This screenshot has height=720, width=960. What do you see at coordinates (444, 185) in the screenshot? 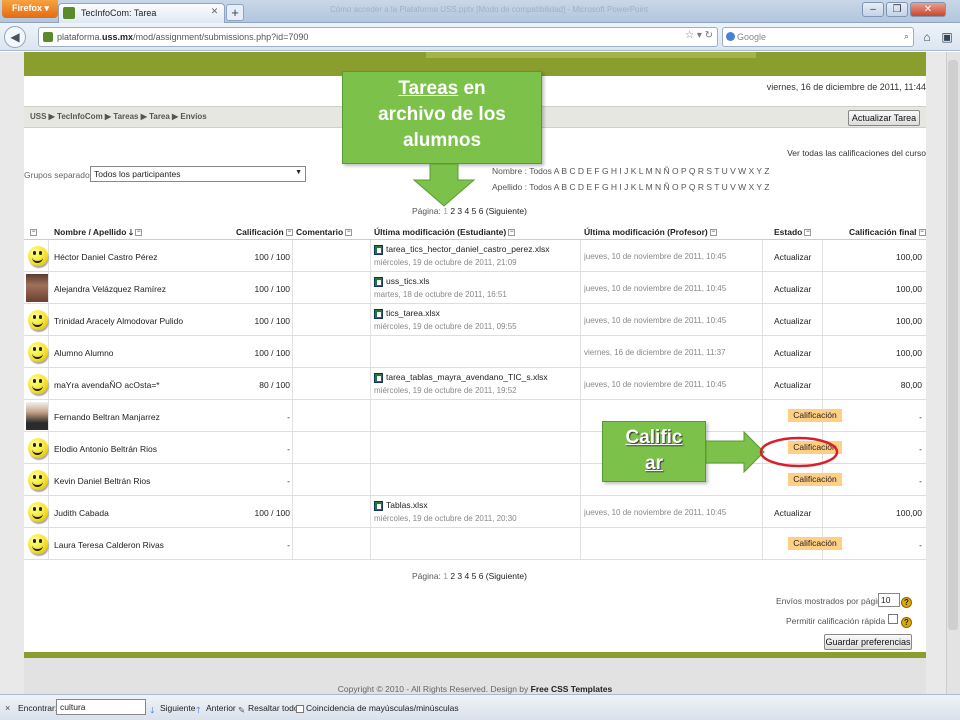
I see `down-arrow-shape` at bounding box center [444, 185].